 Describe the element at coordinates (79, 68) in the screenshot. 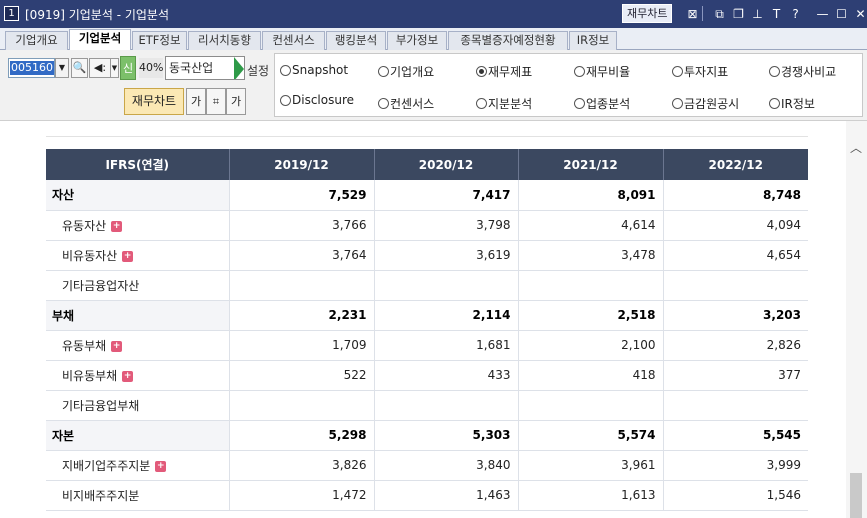

I see `search-icon: 🔍` at that location.